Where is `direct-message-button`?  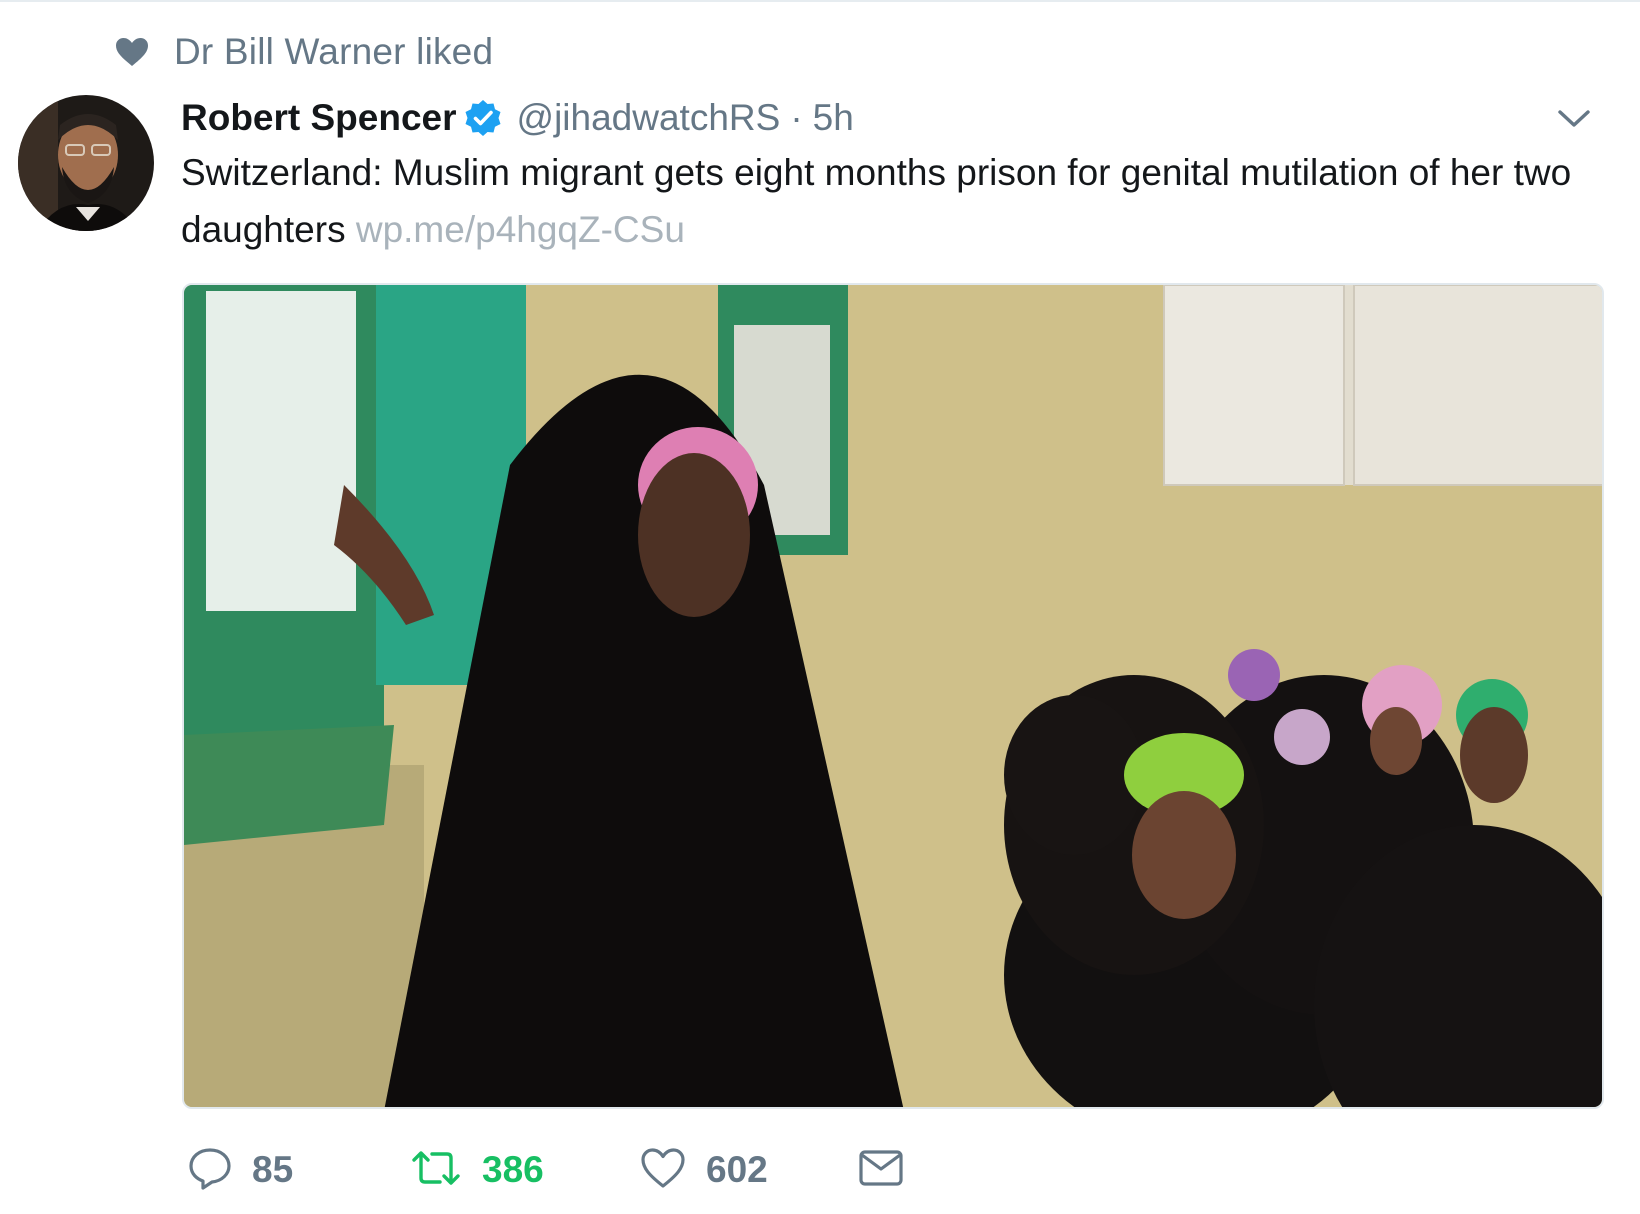
direct-message-button is located at coordinates (881, 1170).